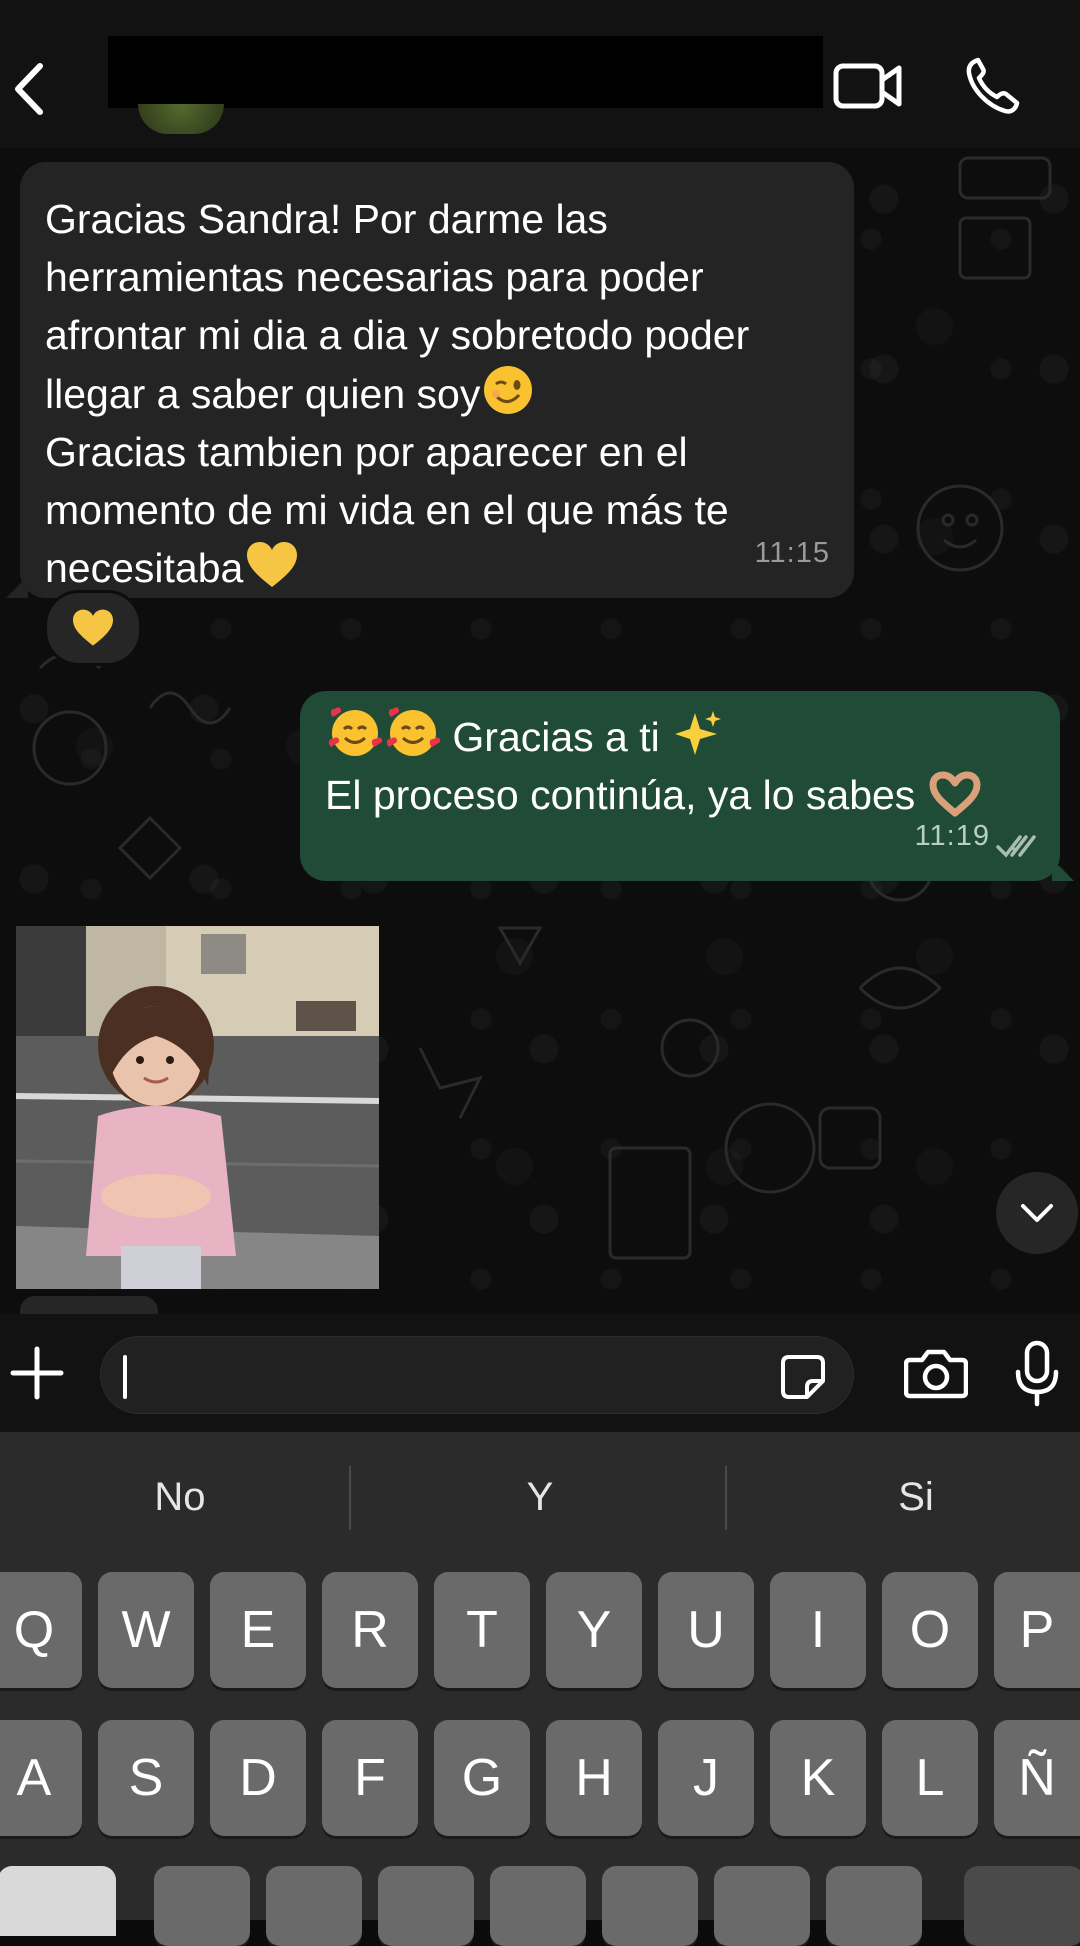 The height and width of the screenshot is (1946, 1080). What do you see at coordinates (263, 394) in the screenshot?
I see `message-text: llegar a saber quien soy` at bounding box center [263, 394].